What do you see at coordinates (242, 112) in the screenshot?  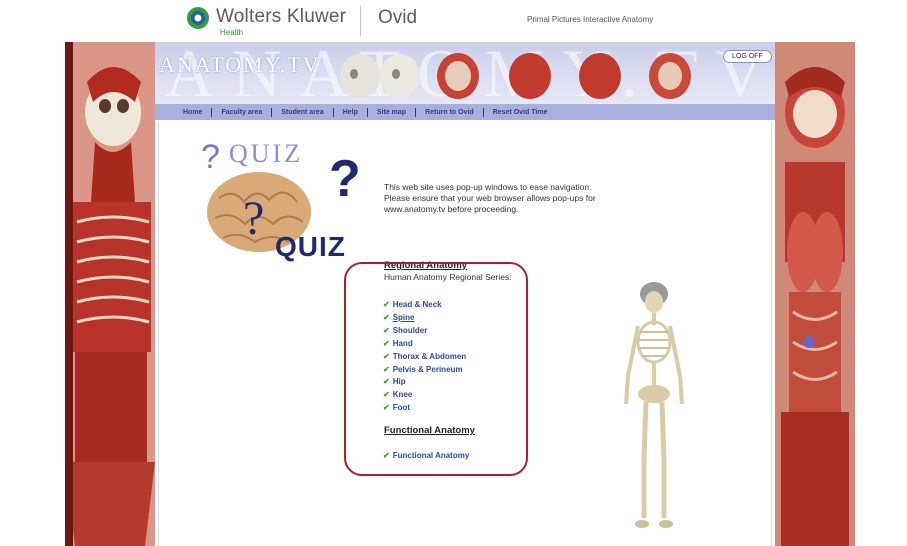 I see `nav-faculty-area: Faculty area` at bounding box center [242, 112].